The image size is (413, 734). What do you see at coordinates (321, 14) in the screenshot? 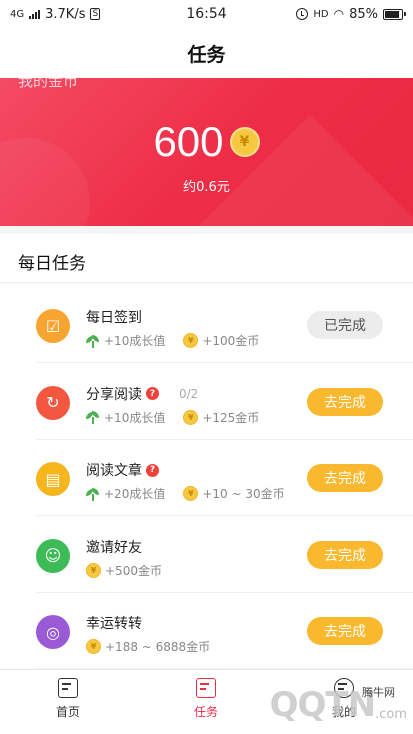
I see `hd-indicator: HD` at bounding box center [321, 14].